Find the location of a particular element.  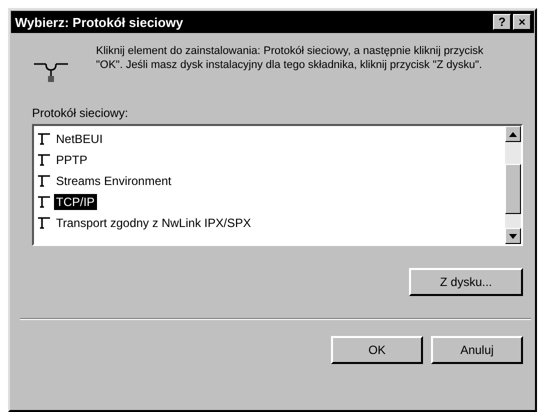

scroll-down-button is located at coordinates (513, 236).